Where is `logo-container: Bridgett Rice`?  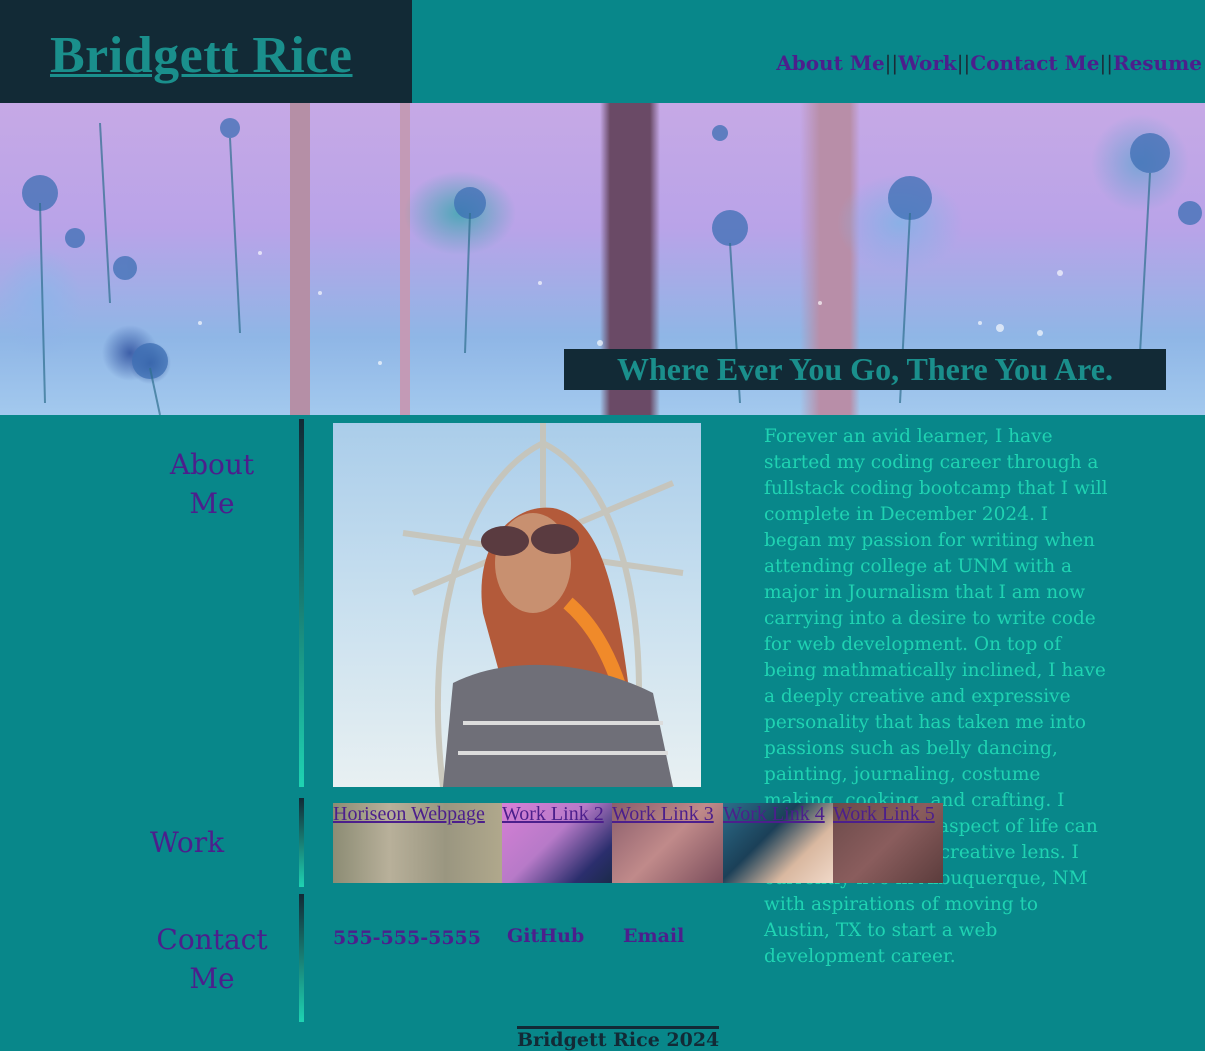
logo-container: Bridgett Rice is located at coordinates (206, 51).